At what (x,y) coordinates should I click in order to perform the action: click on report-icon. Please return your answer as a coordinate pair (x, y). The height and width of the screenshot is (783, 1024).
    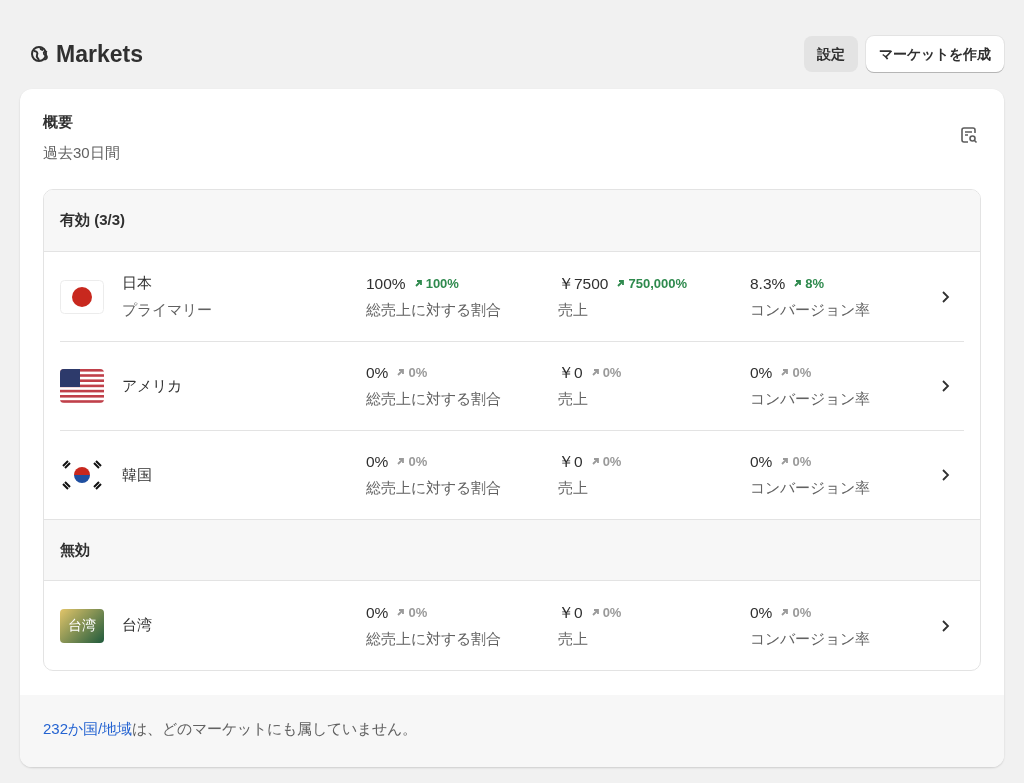
    Looking at the image, I should click on (969, 135).